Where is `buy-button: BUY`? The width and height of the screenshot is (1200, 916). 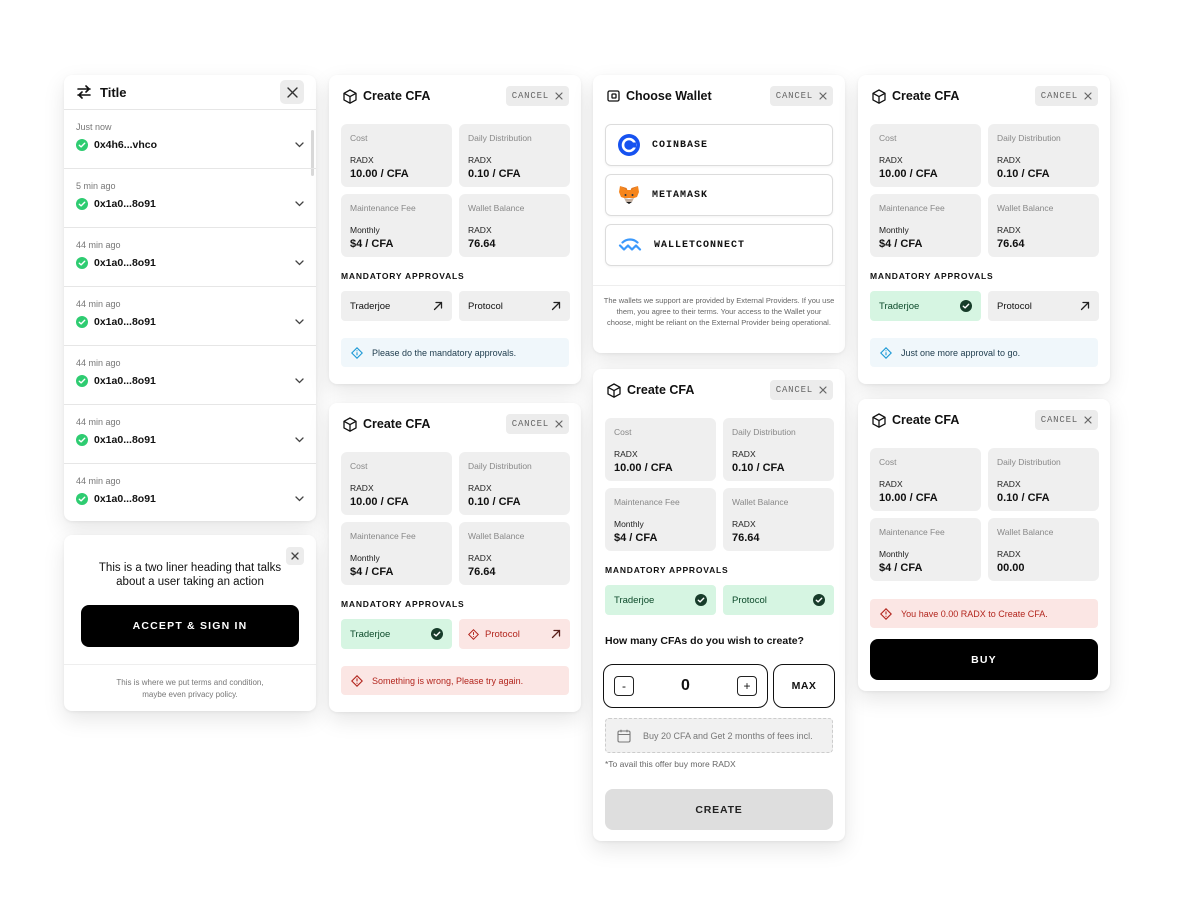 buy-button: BUY is located at coordinates (984, 659).